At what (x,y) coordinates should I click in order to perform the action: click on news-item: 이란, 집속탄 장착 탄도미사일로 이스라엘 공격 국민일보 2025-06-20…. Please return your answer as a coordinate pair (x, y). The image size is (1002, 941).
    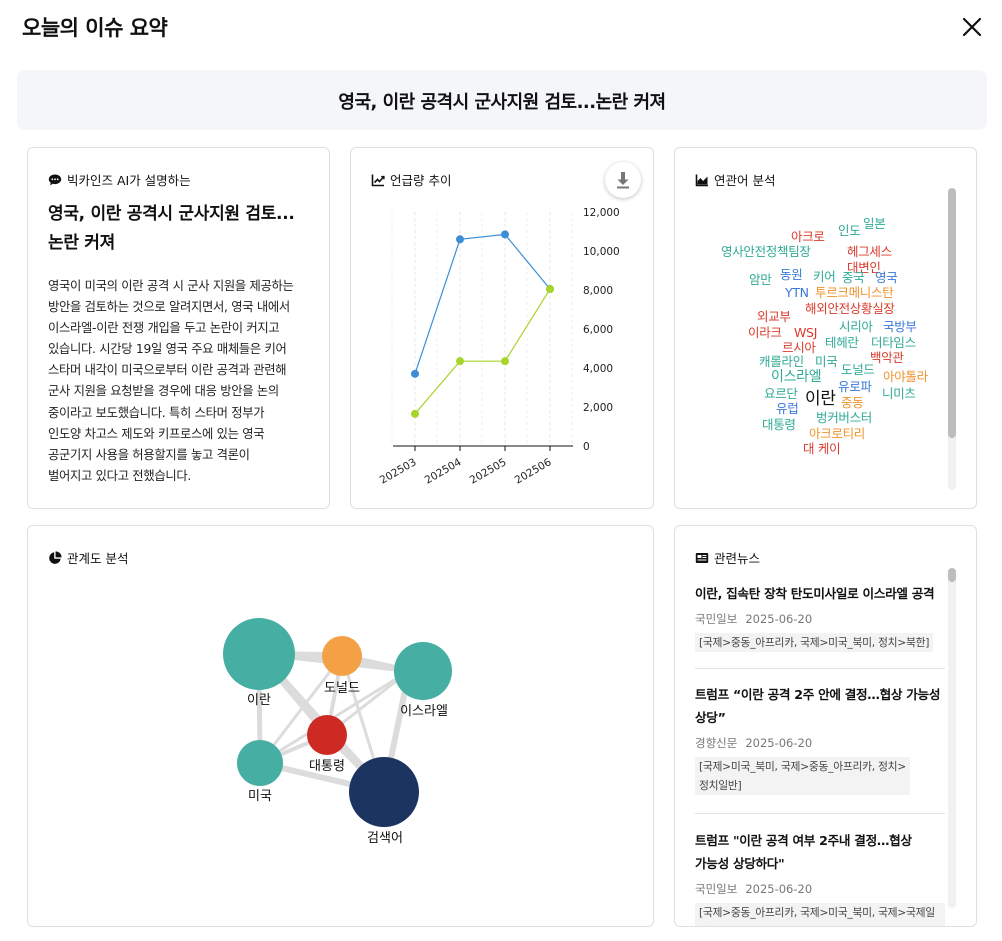
    Looking at the image, I should click on (820, 617).